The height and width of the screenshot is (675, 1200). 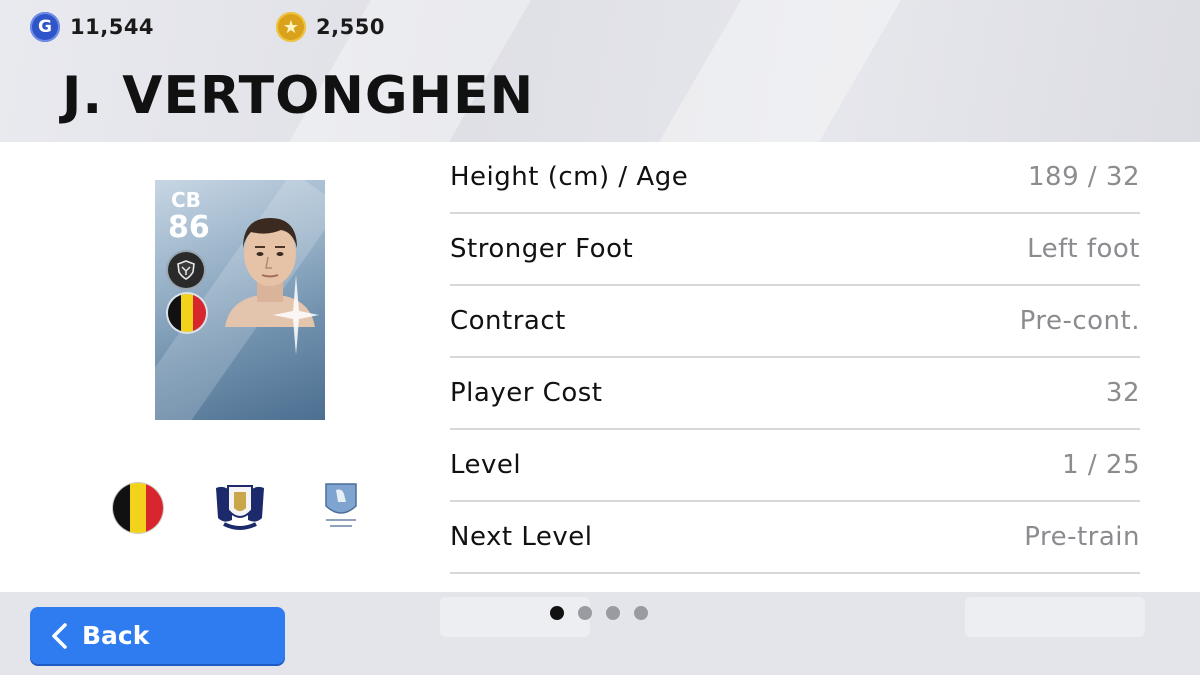 I want to click on info-label: Contract, so click(x=508, y=321).